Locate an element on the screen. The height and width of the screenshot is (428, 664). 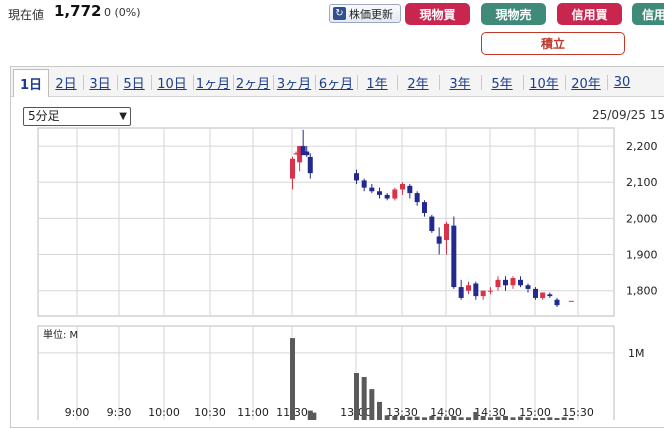
x-tick-label: 15:00 is located at coordinates (535, 412).